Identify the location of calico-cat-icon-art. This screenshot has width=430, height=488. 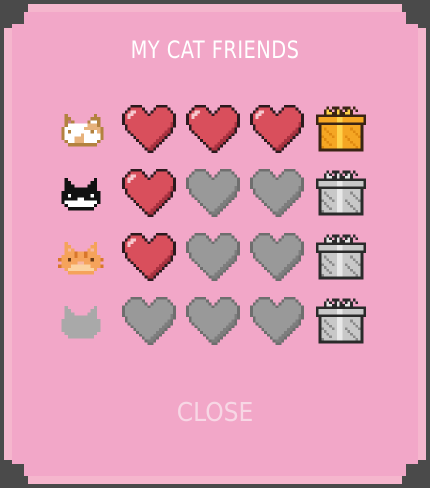
(82, 130).